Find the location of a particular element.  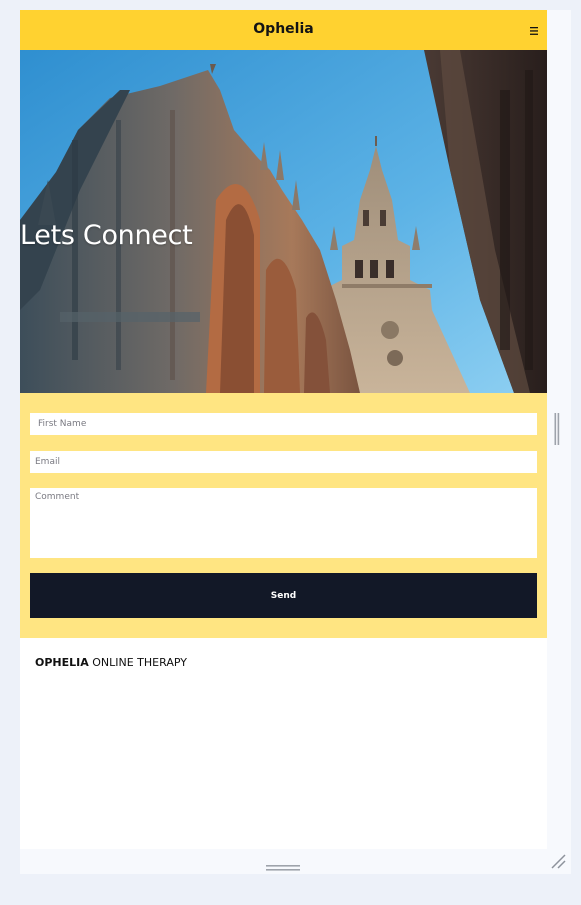

horizontal-resize-handle-icon is located at coordinates (283, 864).